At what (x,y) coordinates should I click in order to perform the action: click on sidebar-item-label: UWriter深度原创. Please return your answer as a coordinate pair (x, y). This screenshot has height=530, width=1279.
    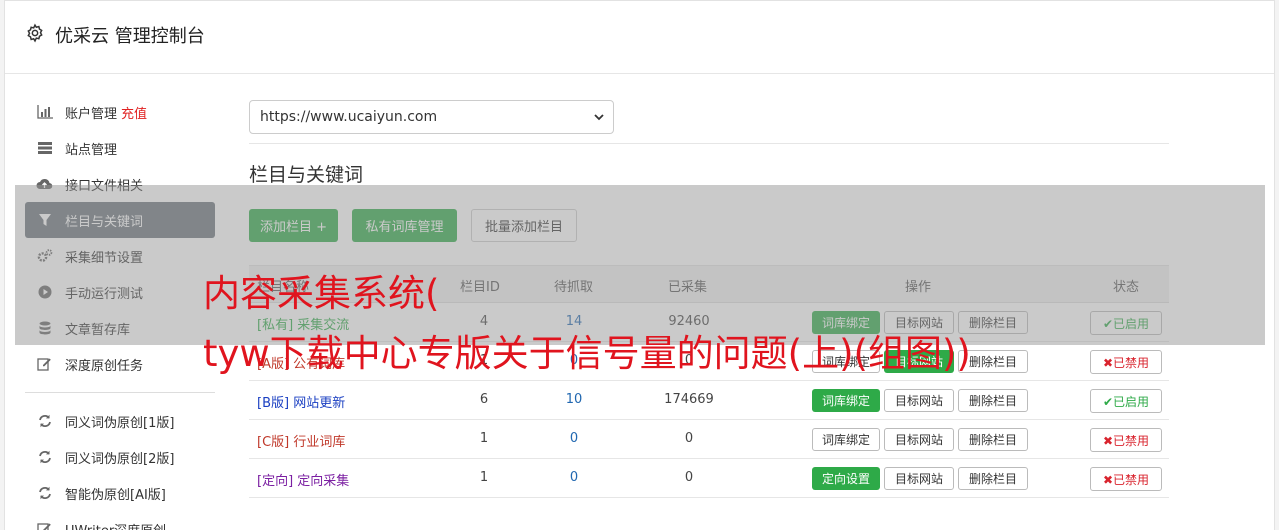
    Looking at the image, I should click on (115, 525).